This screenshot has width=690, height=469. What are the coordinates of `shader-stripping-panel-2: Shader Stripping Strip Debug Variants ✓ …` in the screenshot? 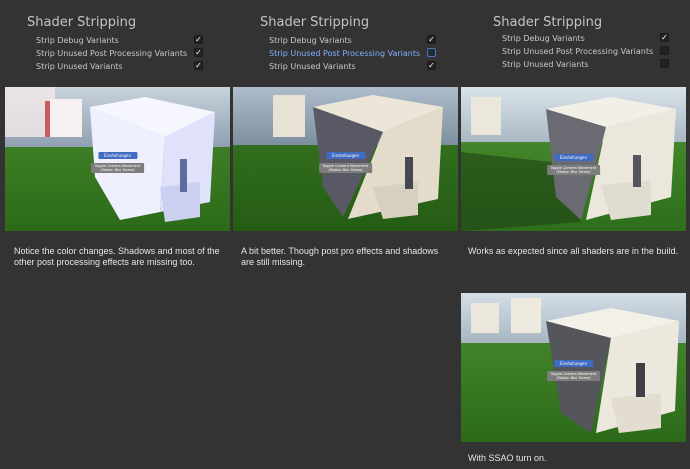 It's located at (348, 40).